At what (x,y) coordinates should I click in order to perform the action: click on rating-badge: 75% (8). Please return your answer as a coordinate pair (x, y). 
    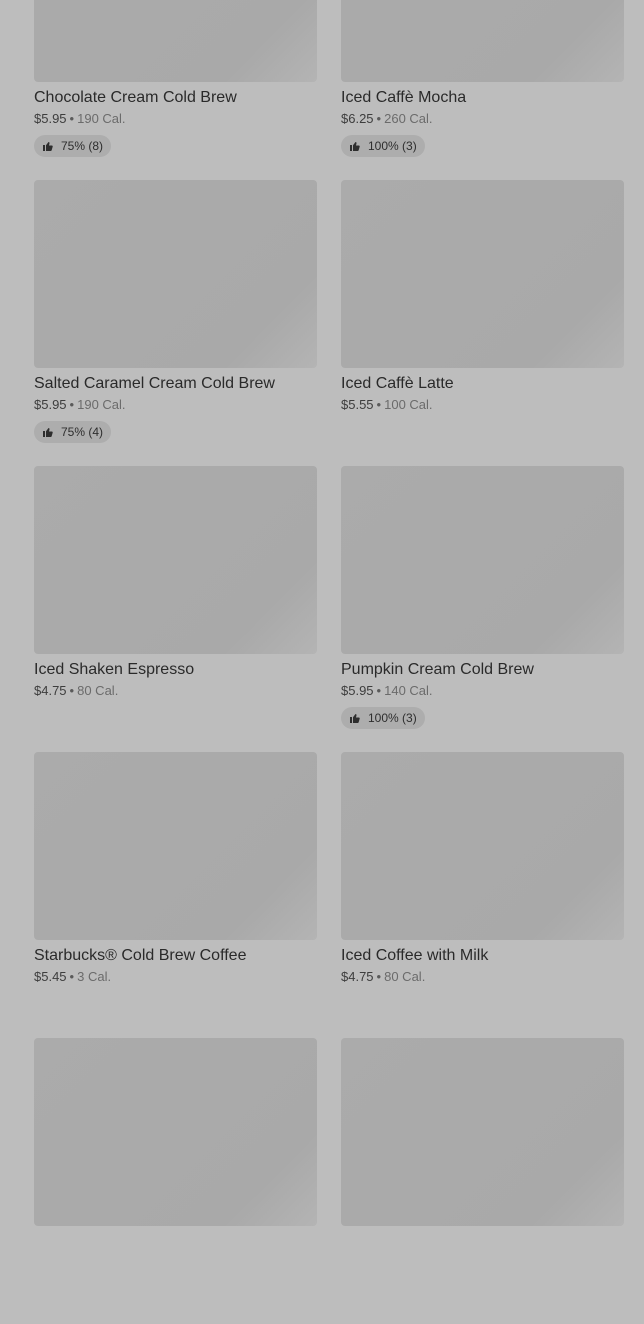
    Looking at the image, I should click on (73, 146).